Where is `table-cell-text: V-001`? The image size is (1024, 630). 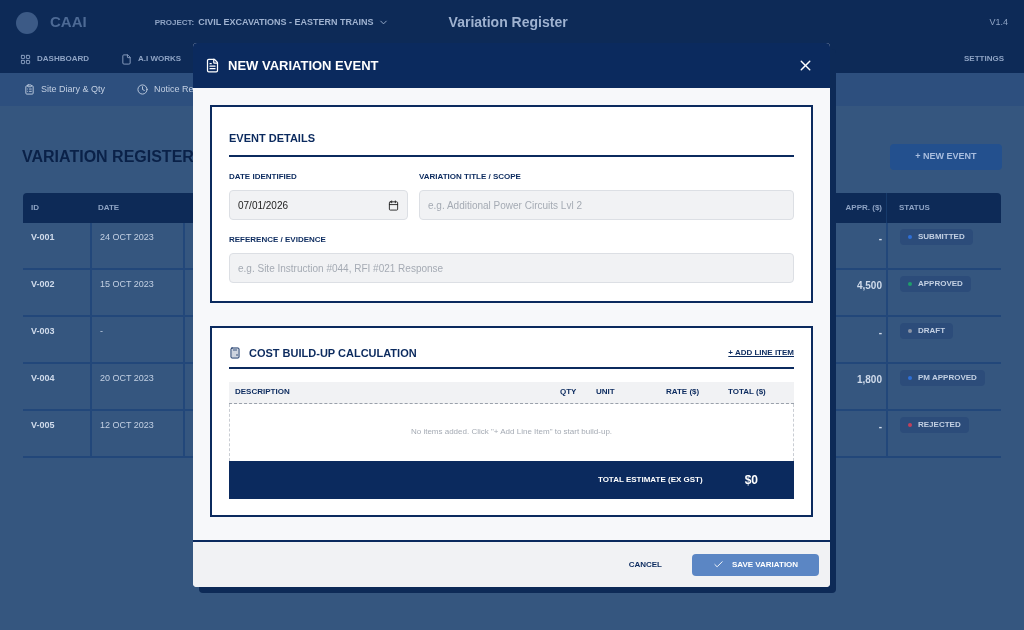 table-cell-text: V-001 is located at coordinates (43, 237).